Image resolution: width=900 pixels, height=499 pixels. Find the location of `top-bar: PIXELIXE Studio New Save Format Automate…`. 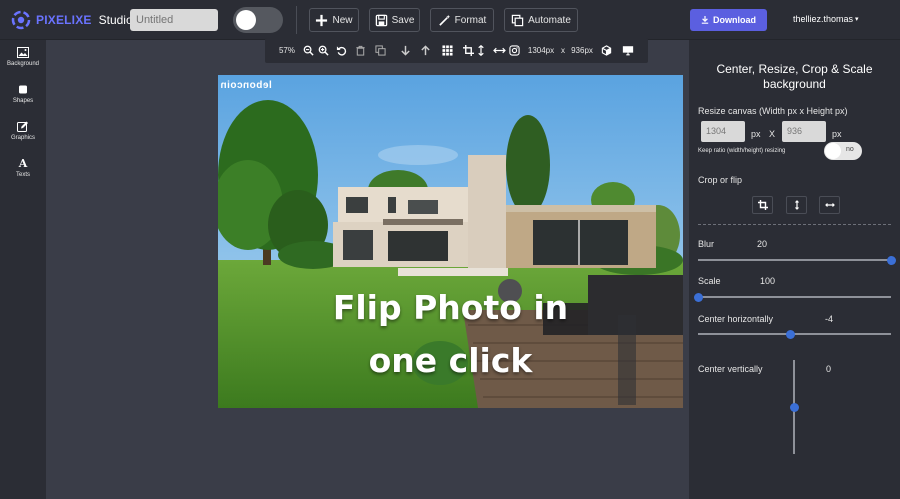

top-bar: PIXELIXE Studio New Save Format Automate… is located at coordinates (450, 20).